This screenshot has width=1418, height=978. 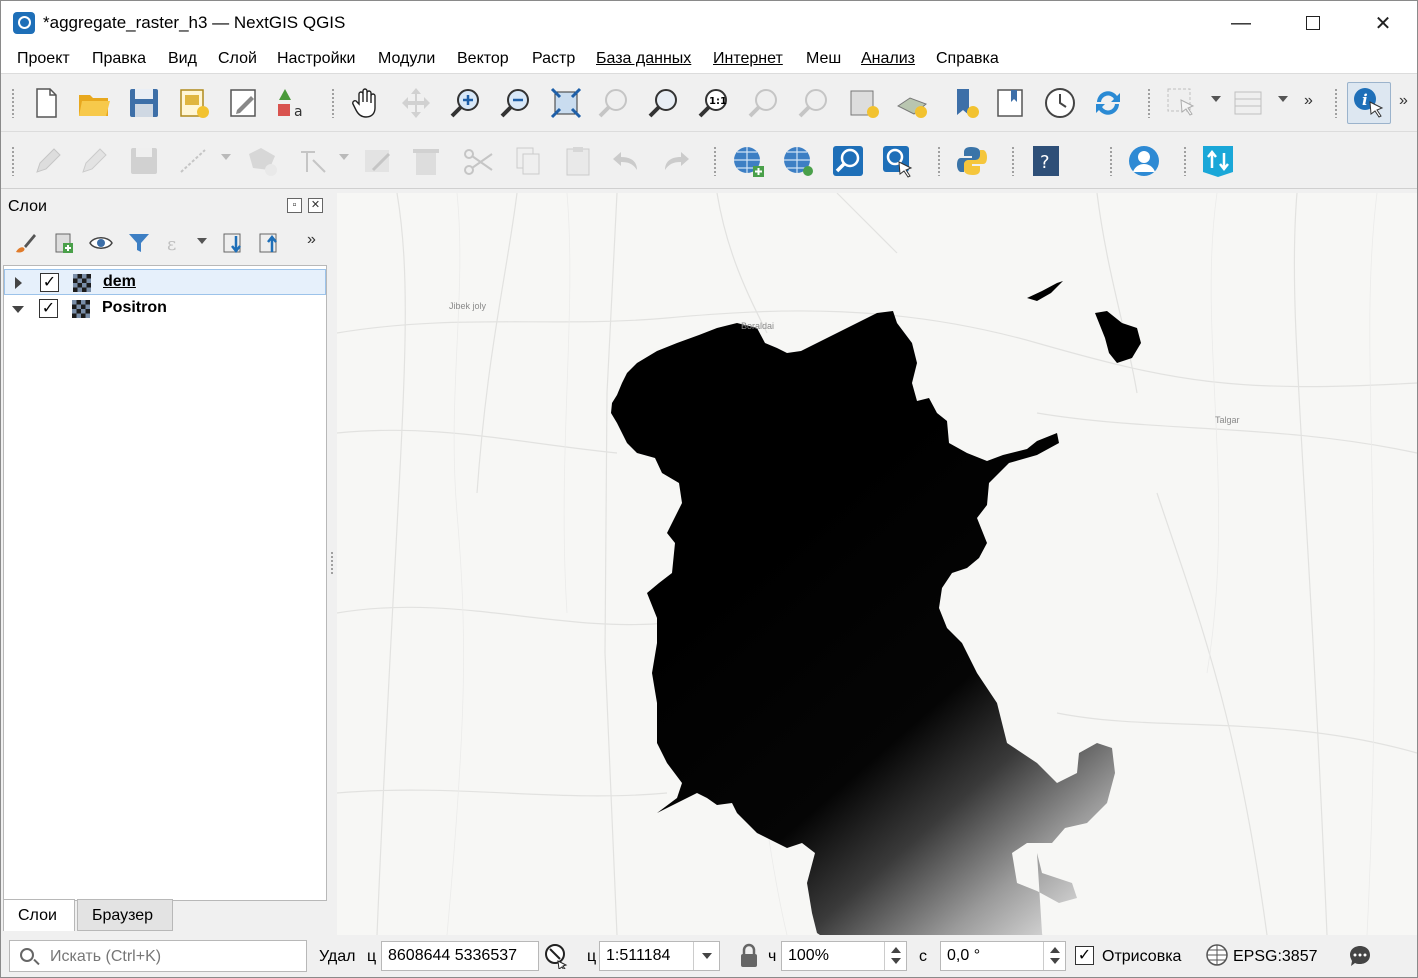 What do you see at coordinates (94, 103) in the screenshot?
I see `open-project-button` at bounding box center [94, 103].